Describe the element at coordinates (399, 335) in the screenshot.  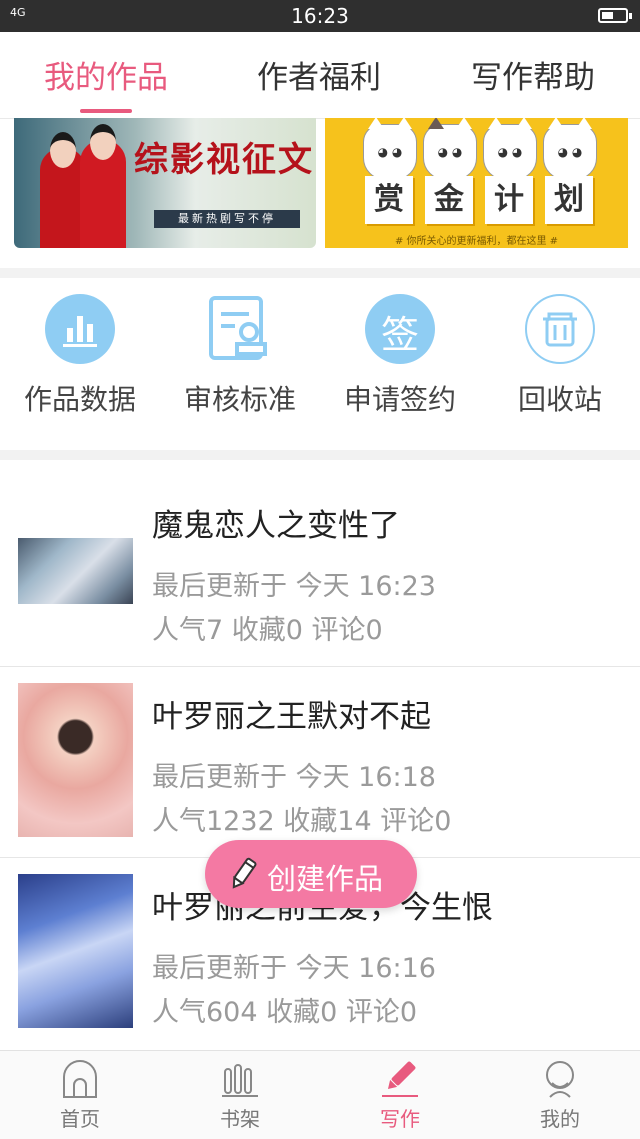
I see `sign-icon-text: 签` at that location.